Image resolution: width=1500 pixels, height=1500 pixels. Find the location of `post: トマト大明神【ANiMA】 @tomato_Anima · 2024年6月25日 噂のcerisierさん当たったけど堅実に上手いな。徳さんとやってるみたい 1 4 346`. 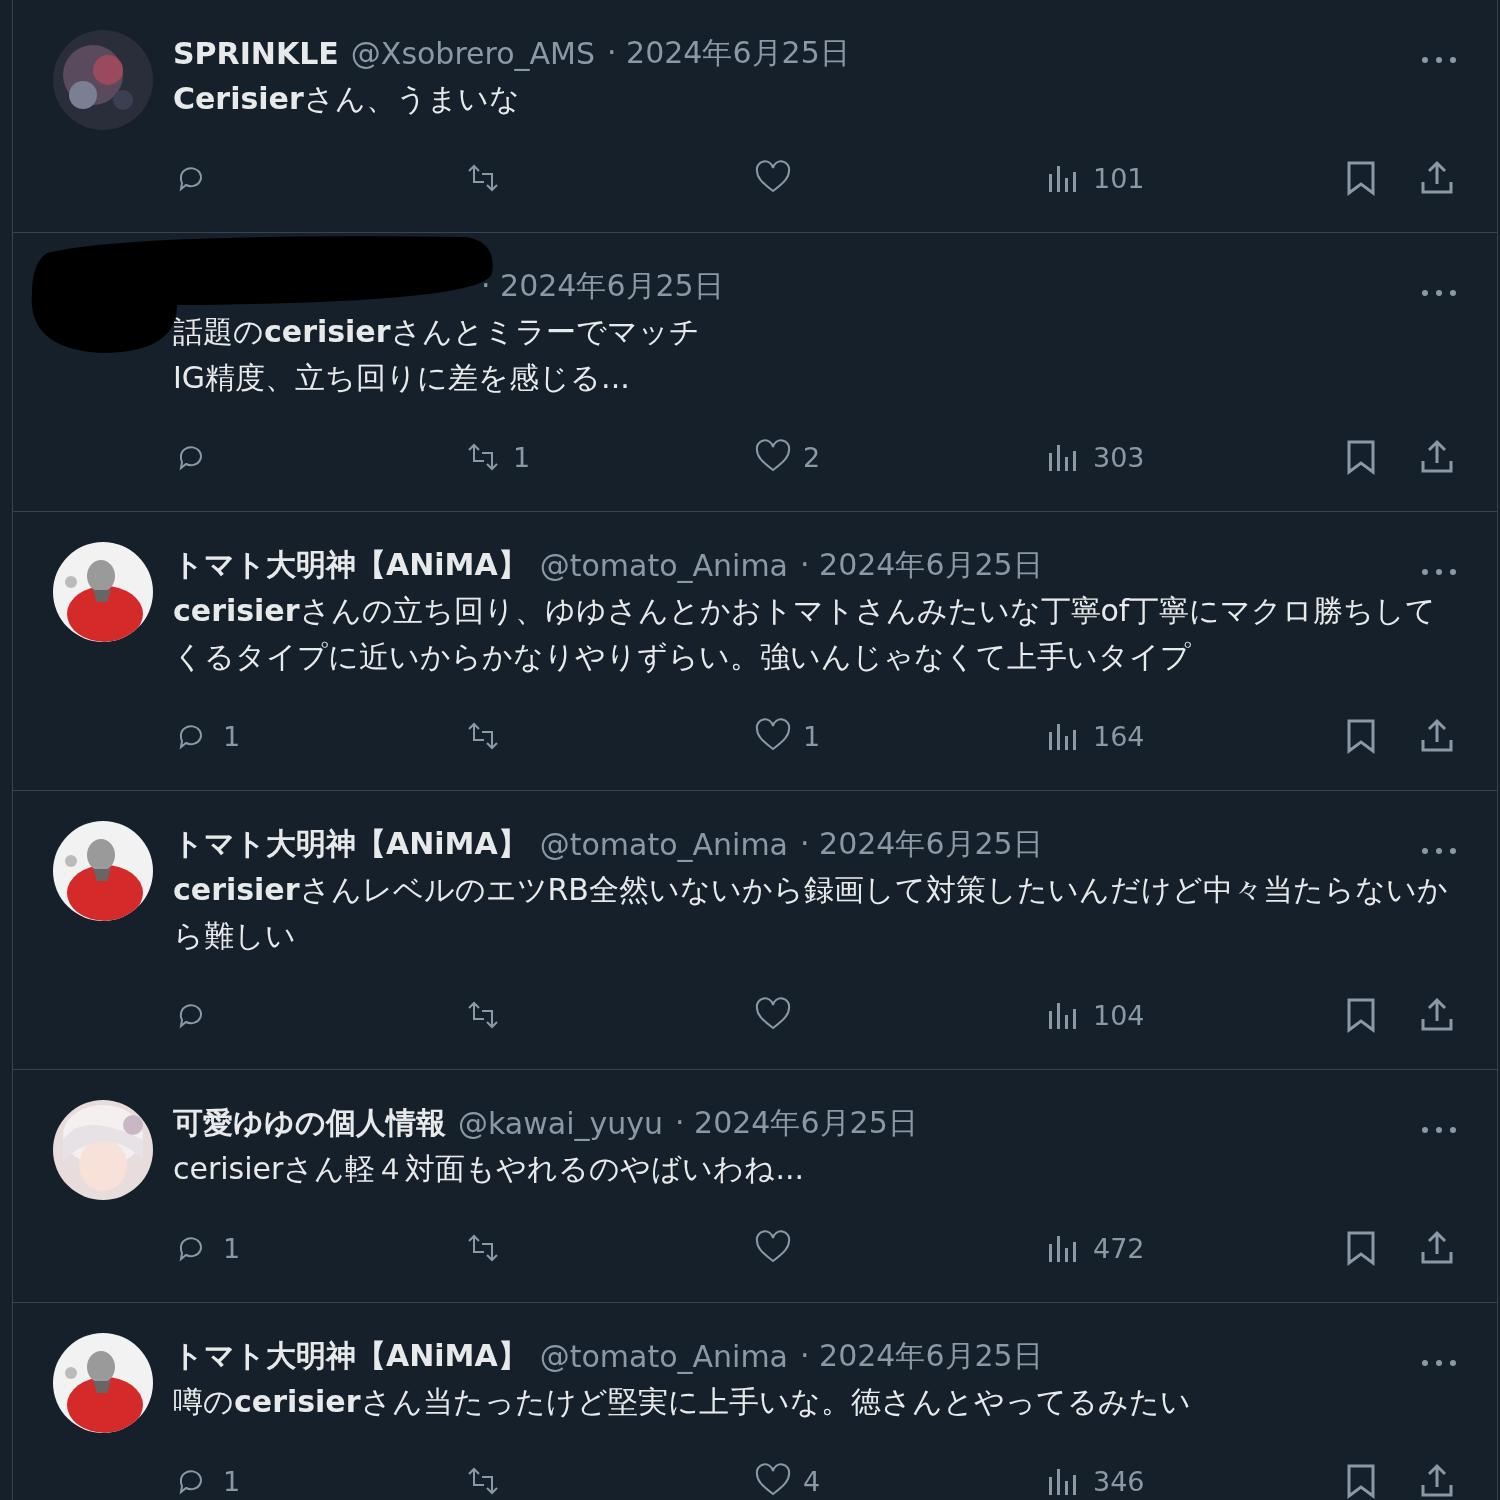

post: トマト大明神【ANiMA】 @tomato_Anima · 2024年6月25日 噂のcerisierさん当たったけど堅実に上手いな。徳さんとやってるみたい 1 4 346 is located at coordinates (755, 1401).